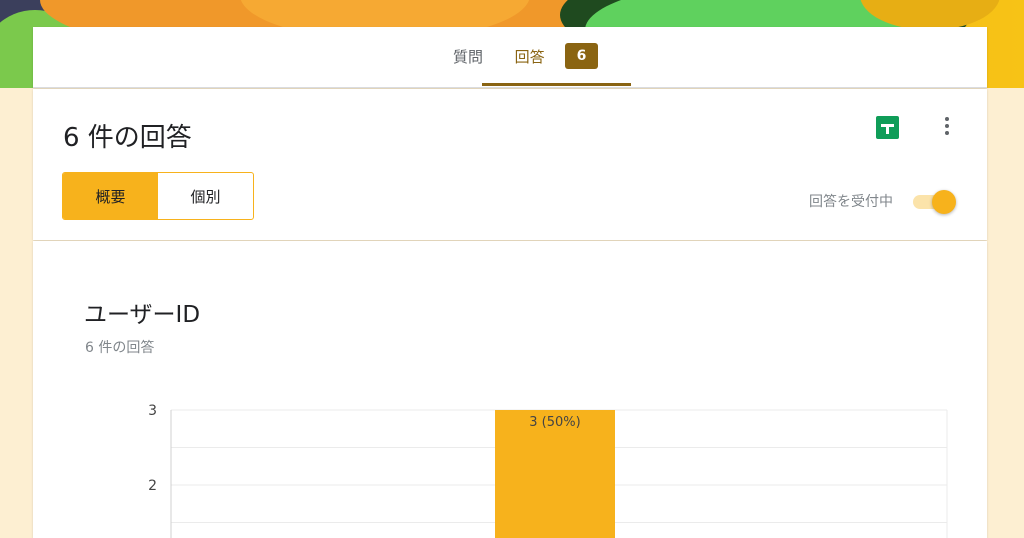 The width and height of the screenshot is (1024, 538). What do you see at coordinates (554, 422) in the screenshot?
I see `chart-bar-label: 3 (50%)` at bounding box center [554, 422].